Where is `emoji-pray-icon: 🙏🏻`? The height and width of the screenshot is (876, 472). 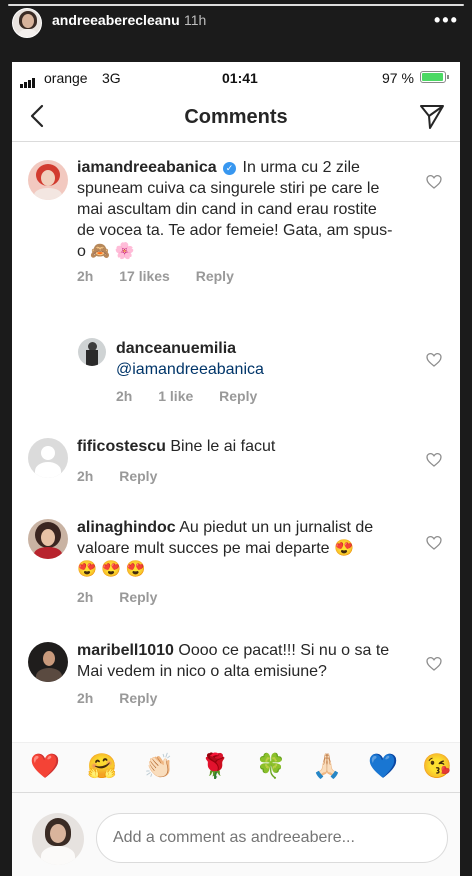
emoji-pray-icon: 🙏🏻 is located at coordinates (327, 767).